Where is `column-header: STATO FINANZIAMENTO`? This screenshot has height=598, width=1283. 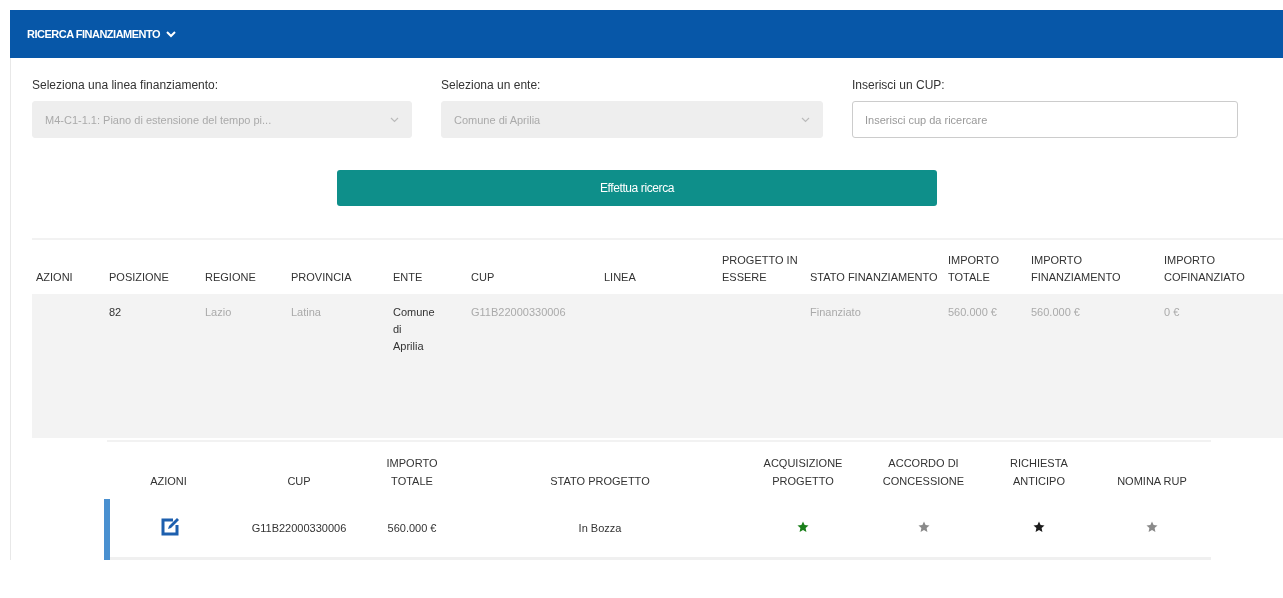
column-header: STATO FINANZIAMENTO is located at coordinates (874, 277).